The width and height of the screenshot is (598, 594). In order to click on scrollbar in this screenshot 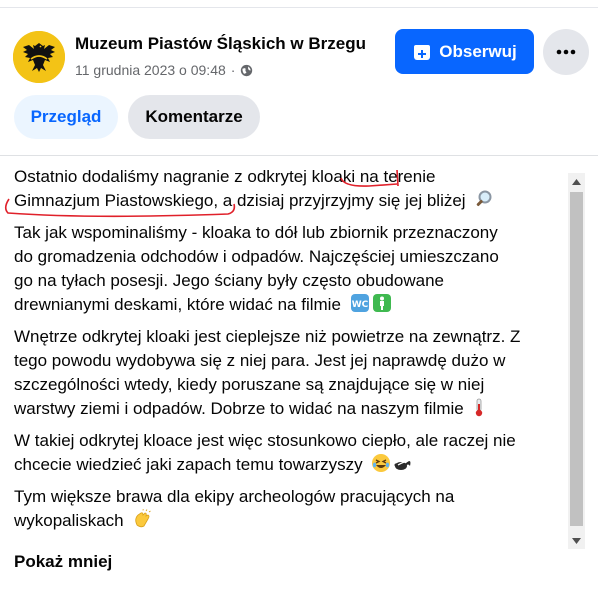, I will do `click(576, 361)`.